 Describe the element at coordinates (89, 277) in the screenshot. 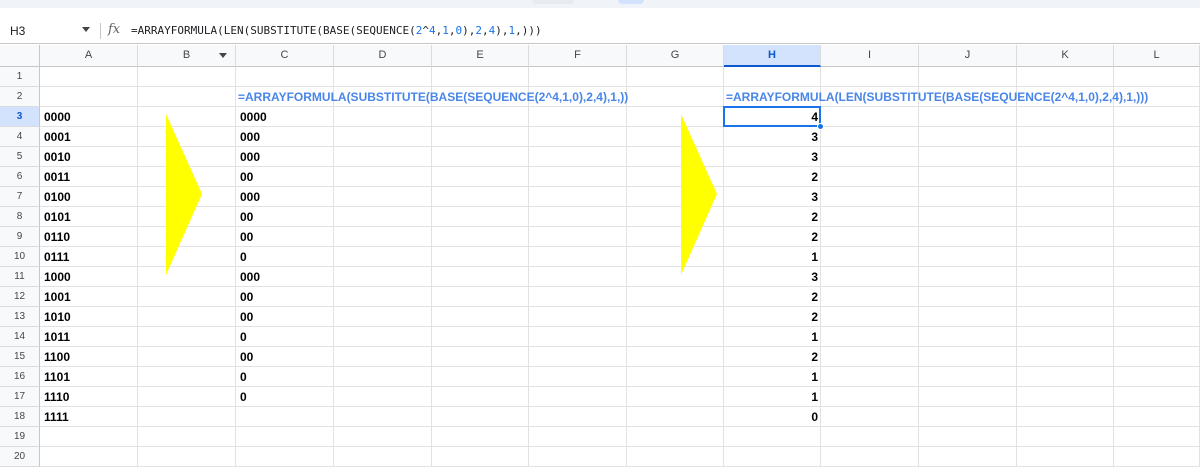

I see `cell-a11: 1000` at that location.